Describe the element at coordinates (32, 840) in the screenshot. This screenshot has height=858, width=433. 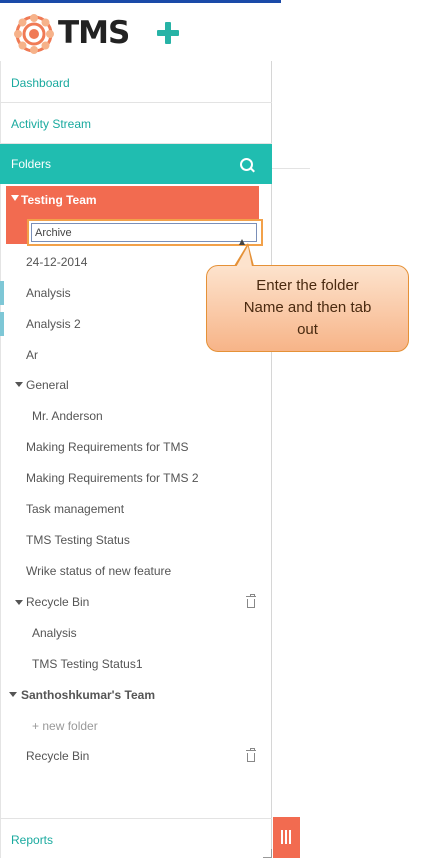
I see `nav-reports-label: Reports` at that location.